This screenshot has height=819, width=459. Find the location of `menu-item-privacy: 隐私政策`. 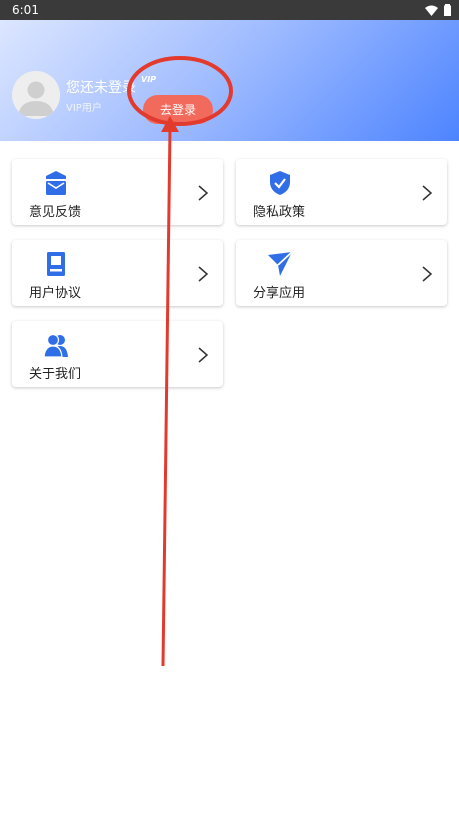

menu-item-privacy: 隐私政策 is located at coordinates (341, 192).